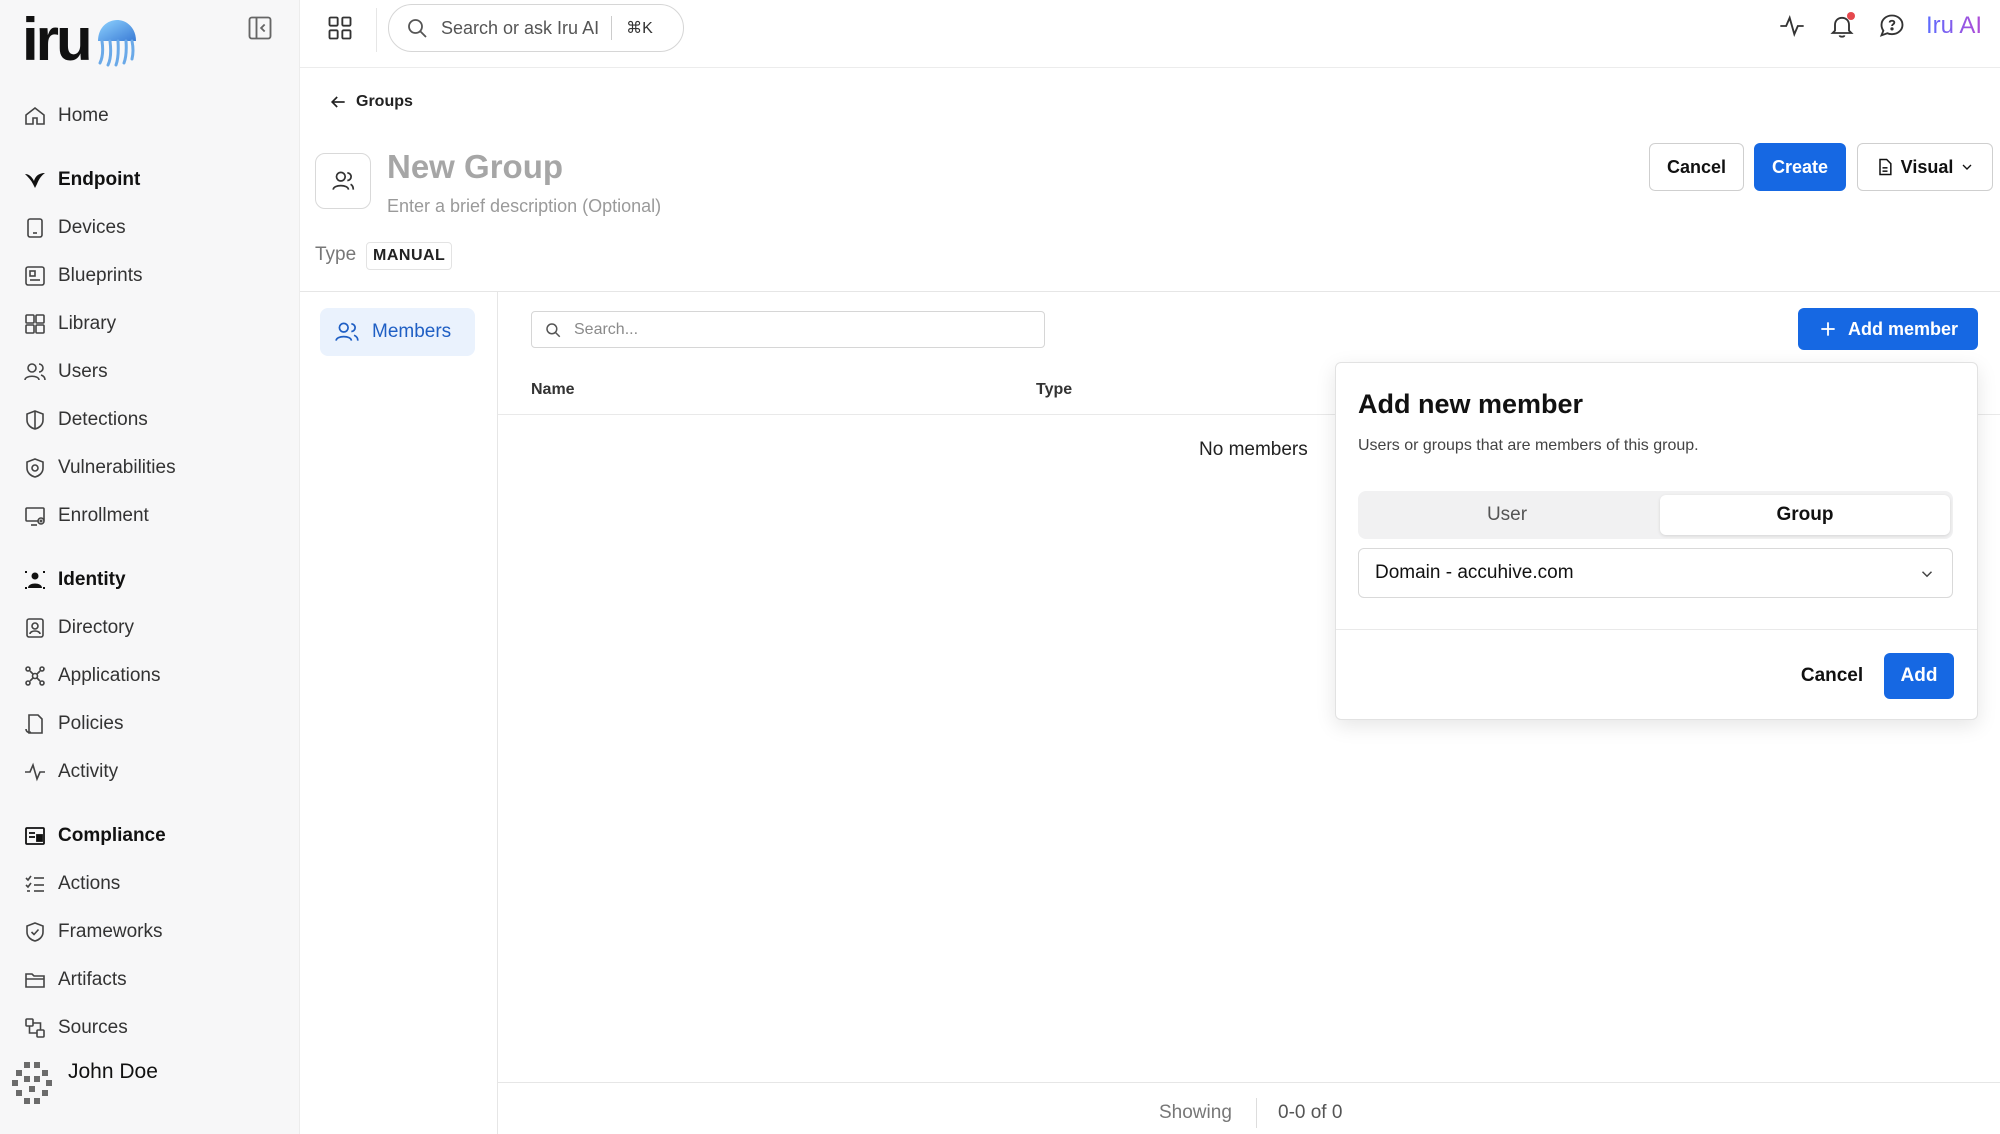 The width and height of the screenshot is (2000, 1134). What do you see at coordinates (150, 628) in the screenshot?
I see `sidebar-item-directory: Directory` at bounding box center [150, 628].